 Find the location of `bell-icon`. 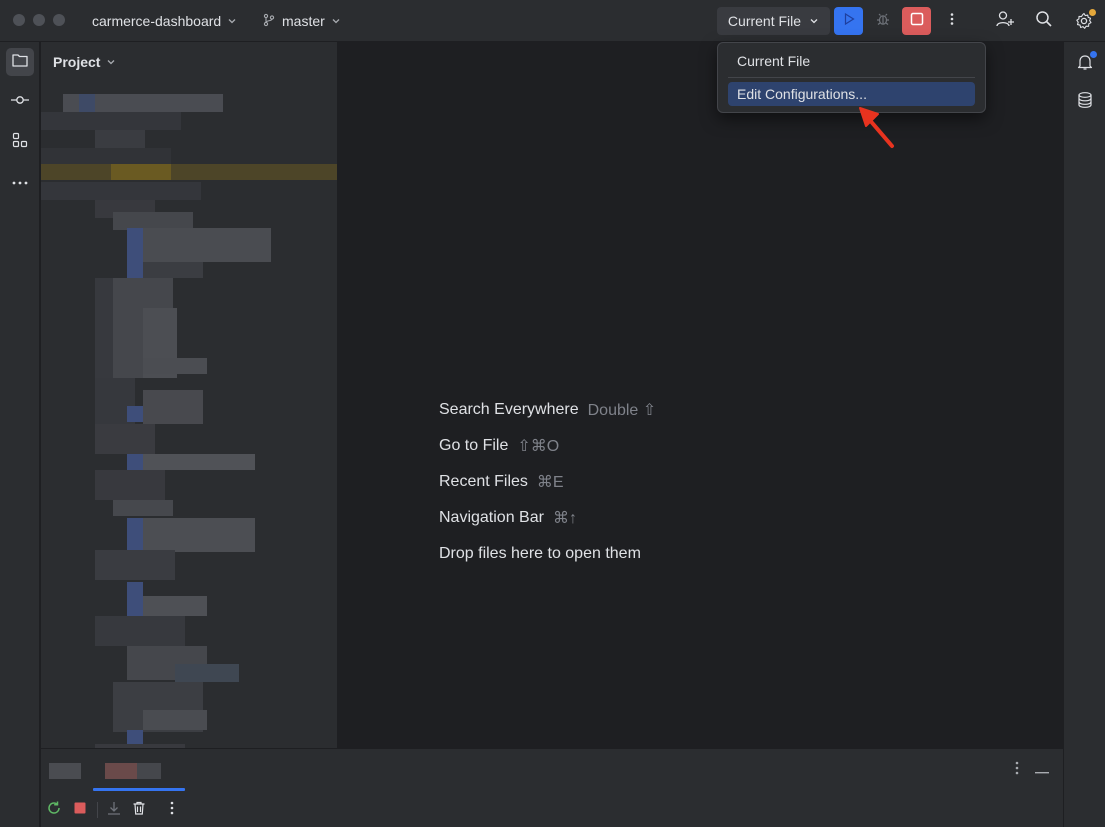

bell-icon is located at coordinates (1086, 61).